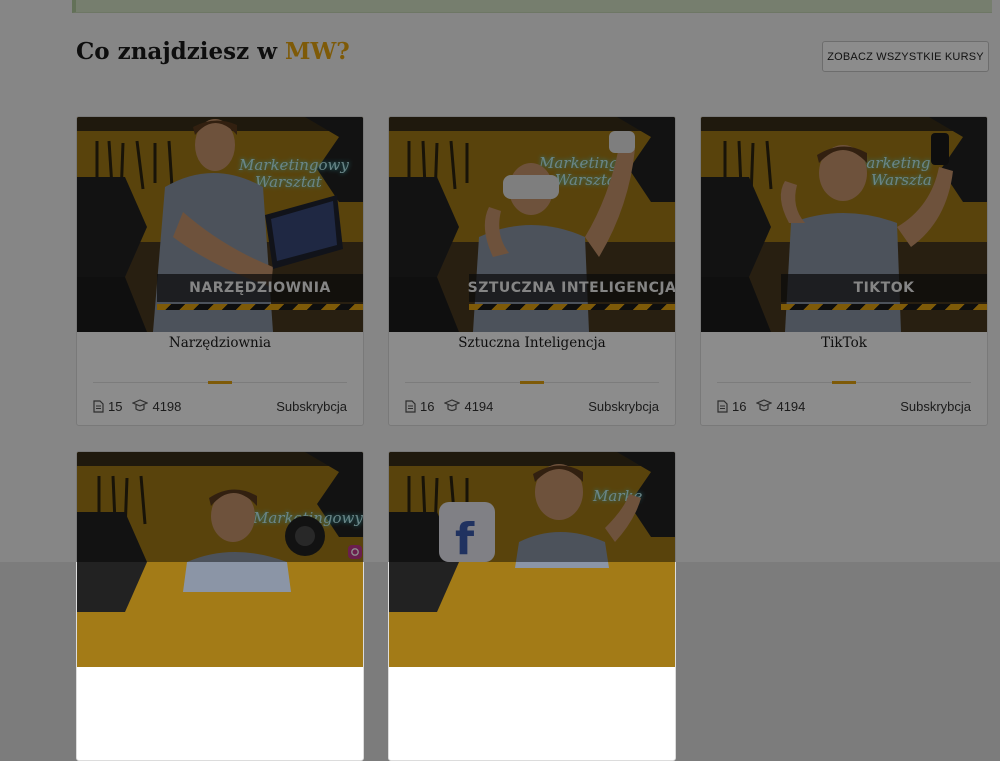 This screenshot has width=1000, height=761. What do you see at coordinates (571, 288) in the screenshot?
I see `course-banner: SZTUCZNA INTELIGENCJA` at bounding box center [571, 288].